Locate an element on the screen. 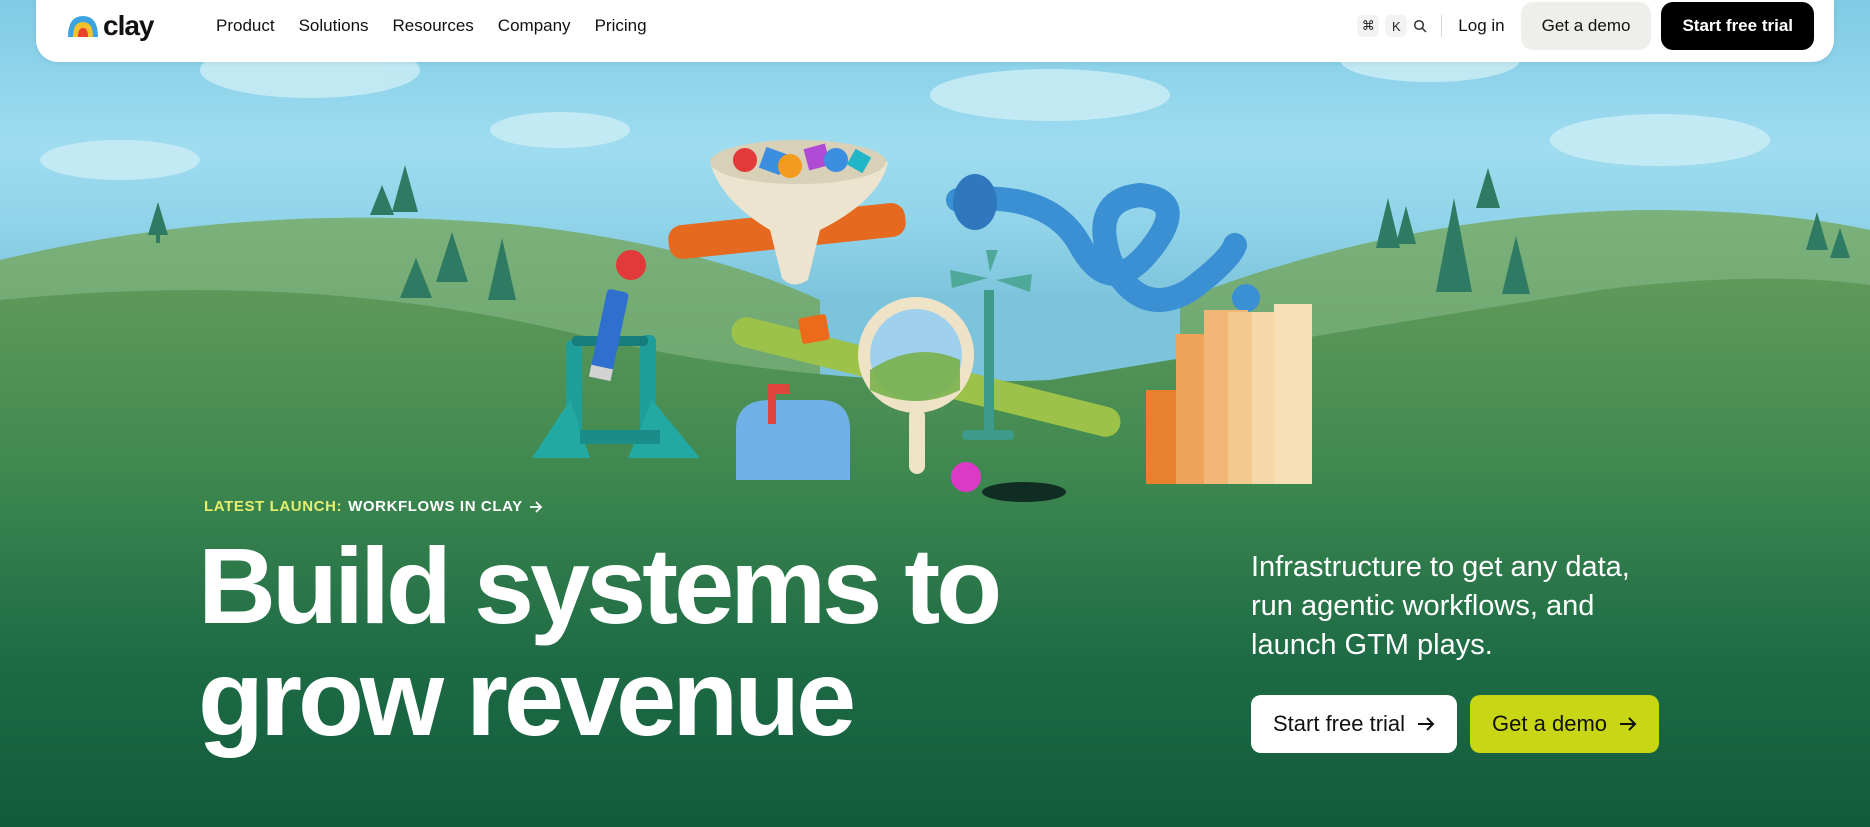  command-key-icon: ⌘ is located at coordinates (1368, 26).